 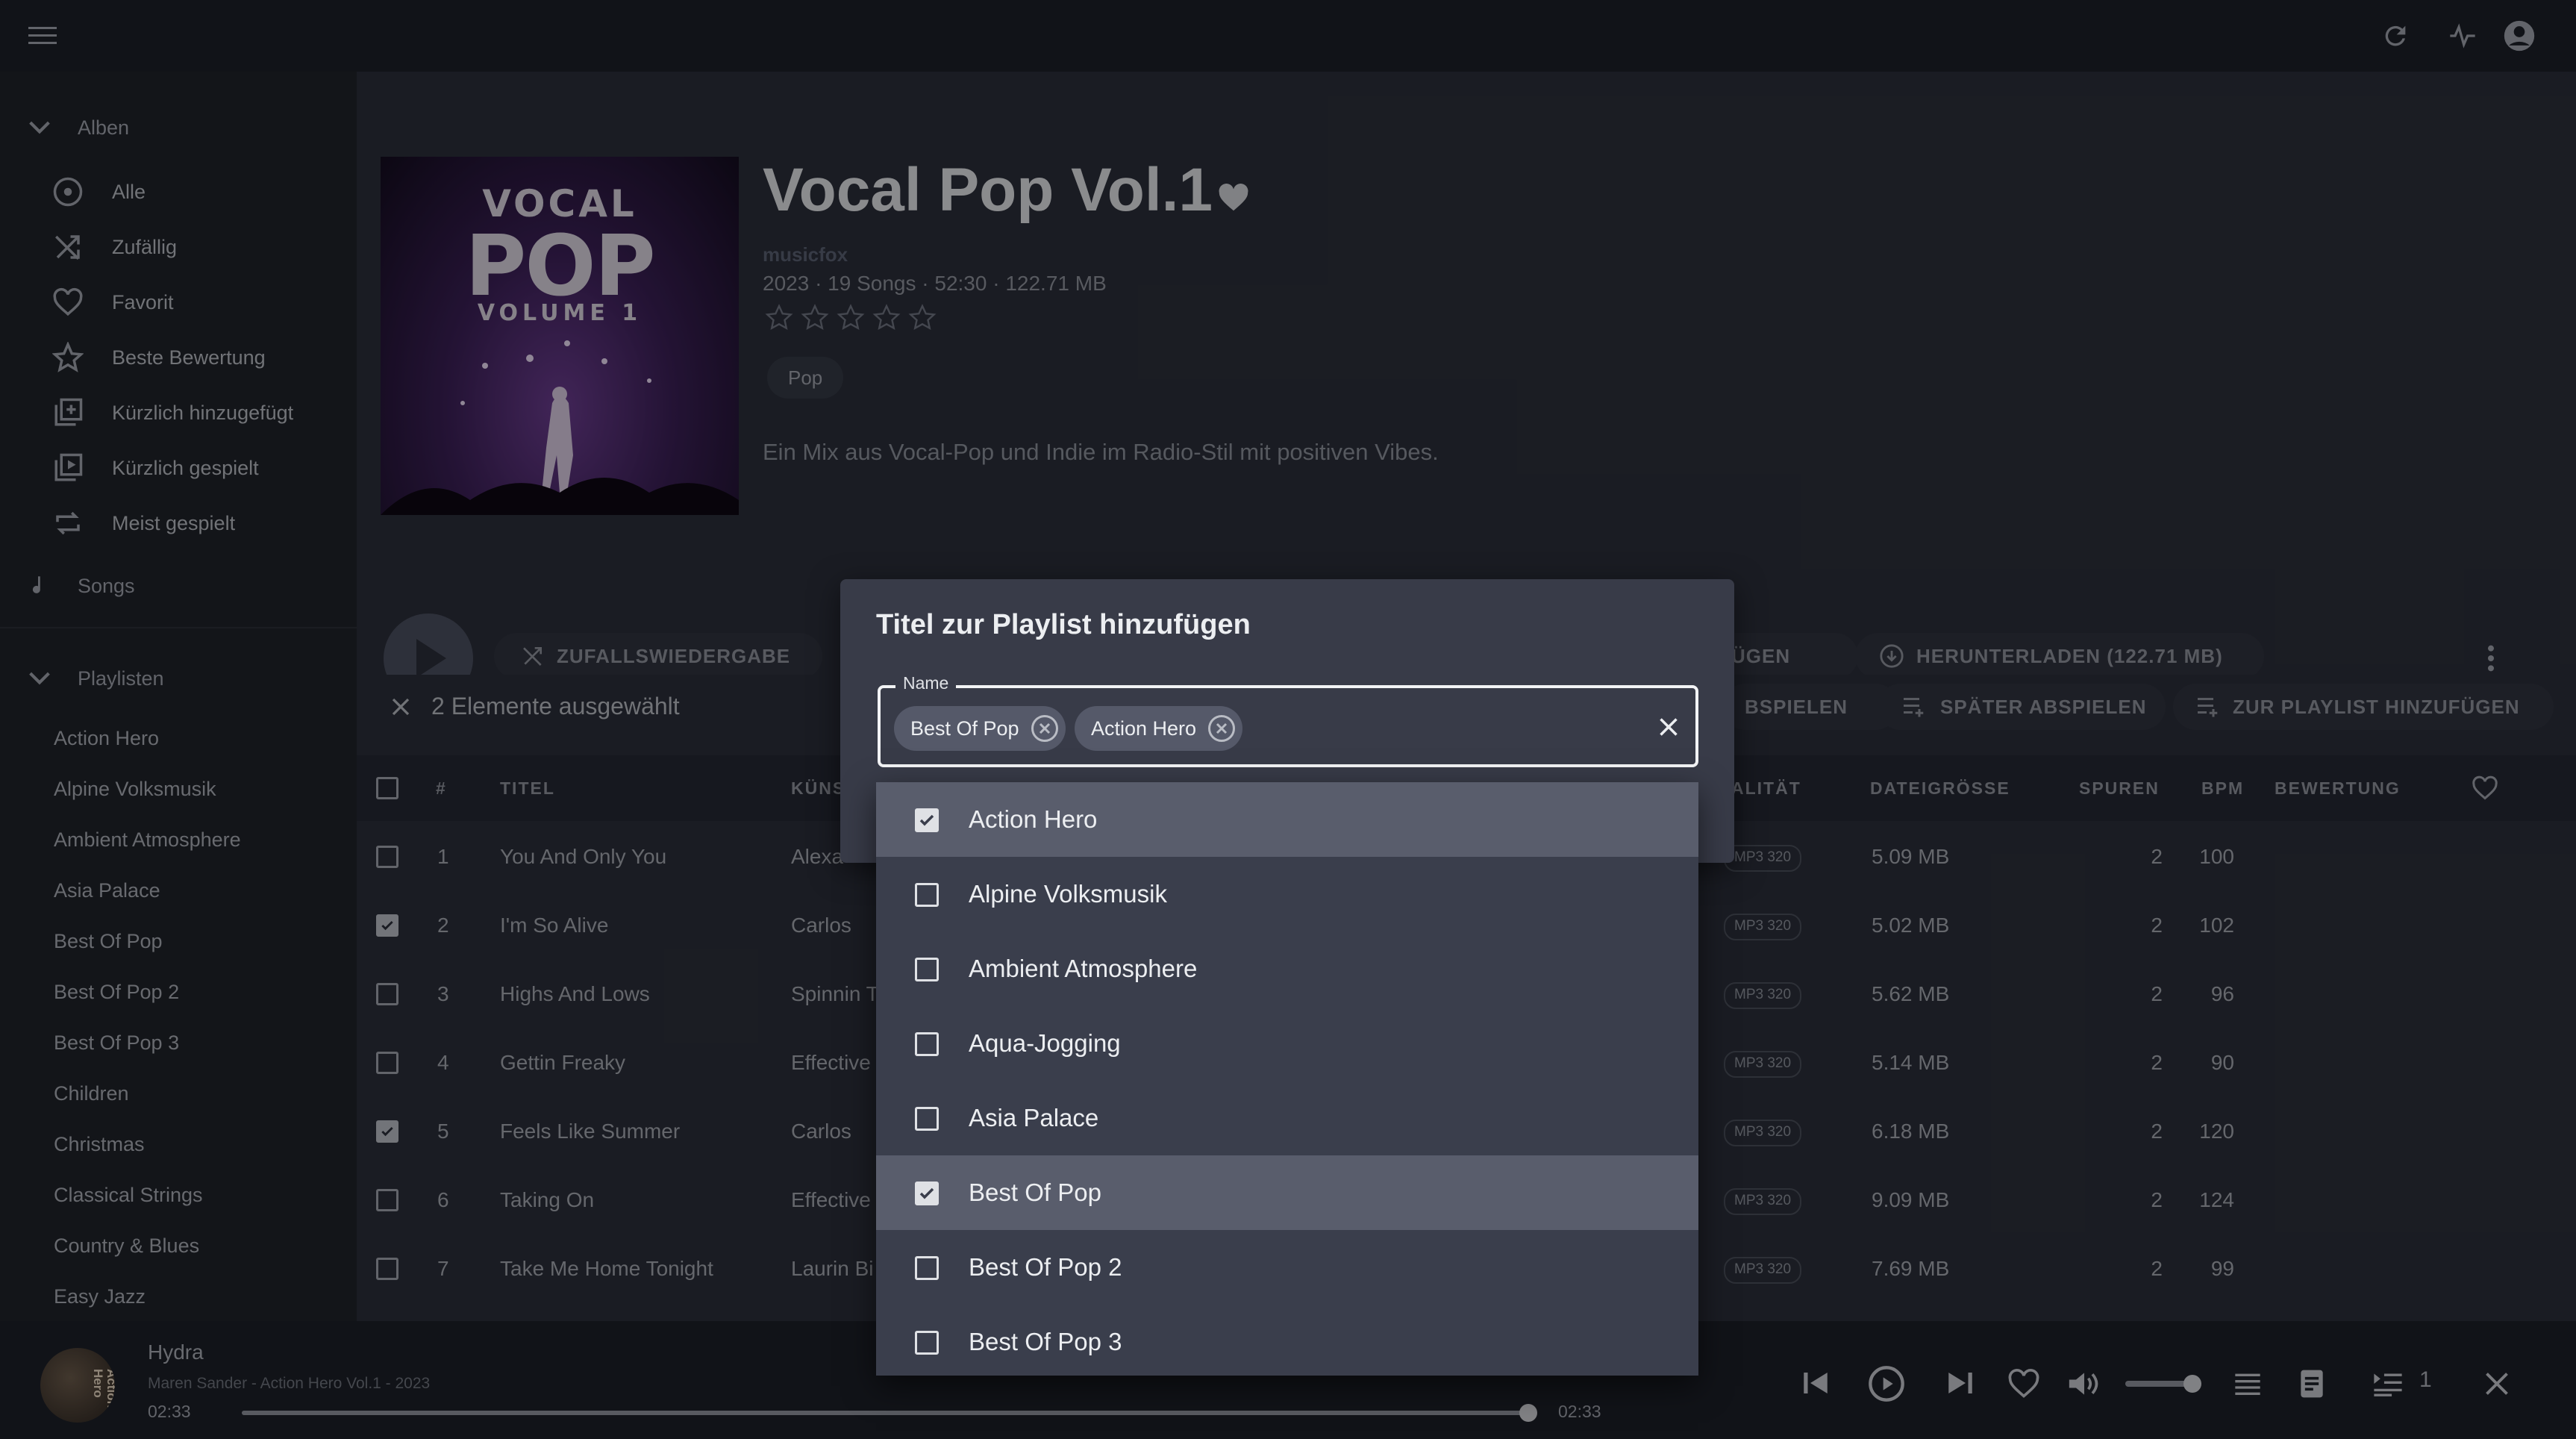 I want to click on playlist-option: Aqua-Jogging, so click(x=1287, y=1043).